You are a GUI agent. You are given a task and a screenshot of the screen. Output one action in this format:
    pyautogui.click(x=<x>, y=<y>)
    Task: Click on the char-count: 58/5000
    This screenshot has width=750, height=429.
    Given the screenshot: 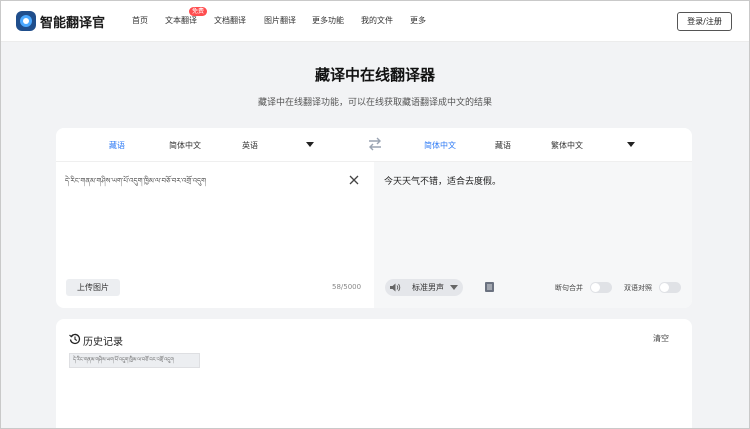 What is the action you would take?
    pyautogui.click(x=347, y=287)
    